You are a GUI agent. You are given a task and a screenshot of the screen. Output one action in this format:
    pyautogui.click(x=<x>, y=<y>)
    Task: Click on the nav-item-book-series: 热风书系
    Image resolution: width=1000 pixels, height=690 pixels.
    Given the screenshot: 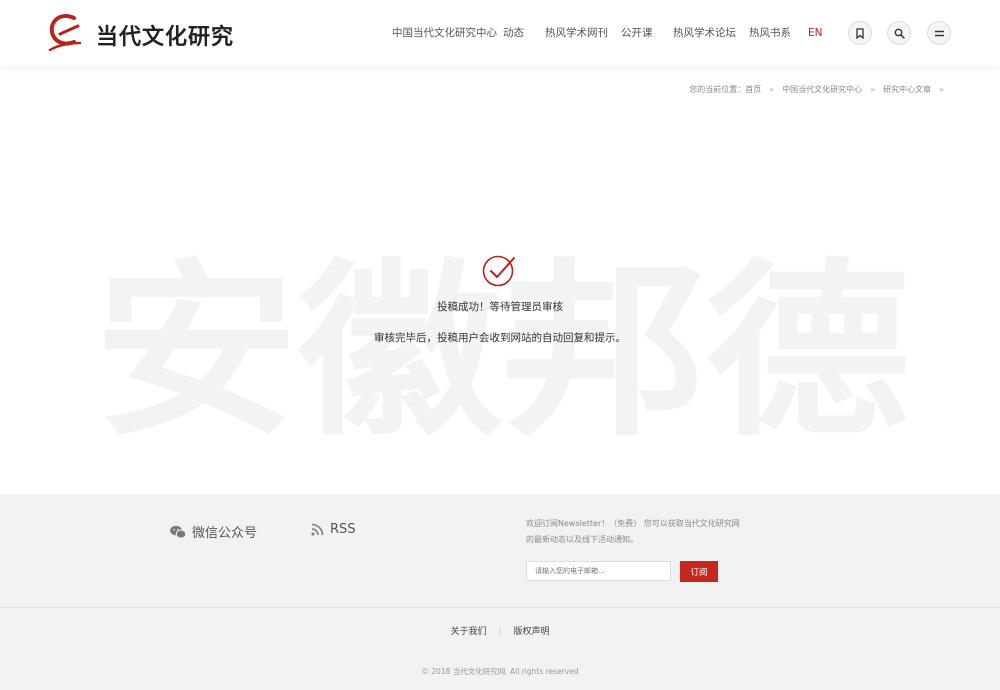 What is the action you would take?
    pyautogui.click(x=770, y=33)
    